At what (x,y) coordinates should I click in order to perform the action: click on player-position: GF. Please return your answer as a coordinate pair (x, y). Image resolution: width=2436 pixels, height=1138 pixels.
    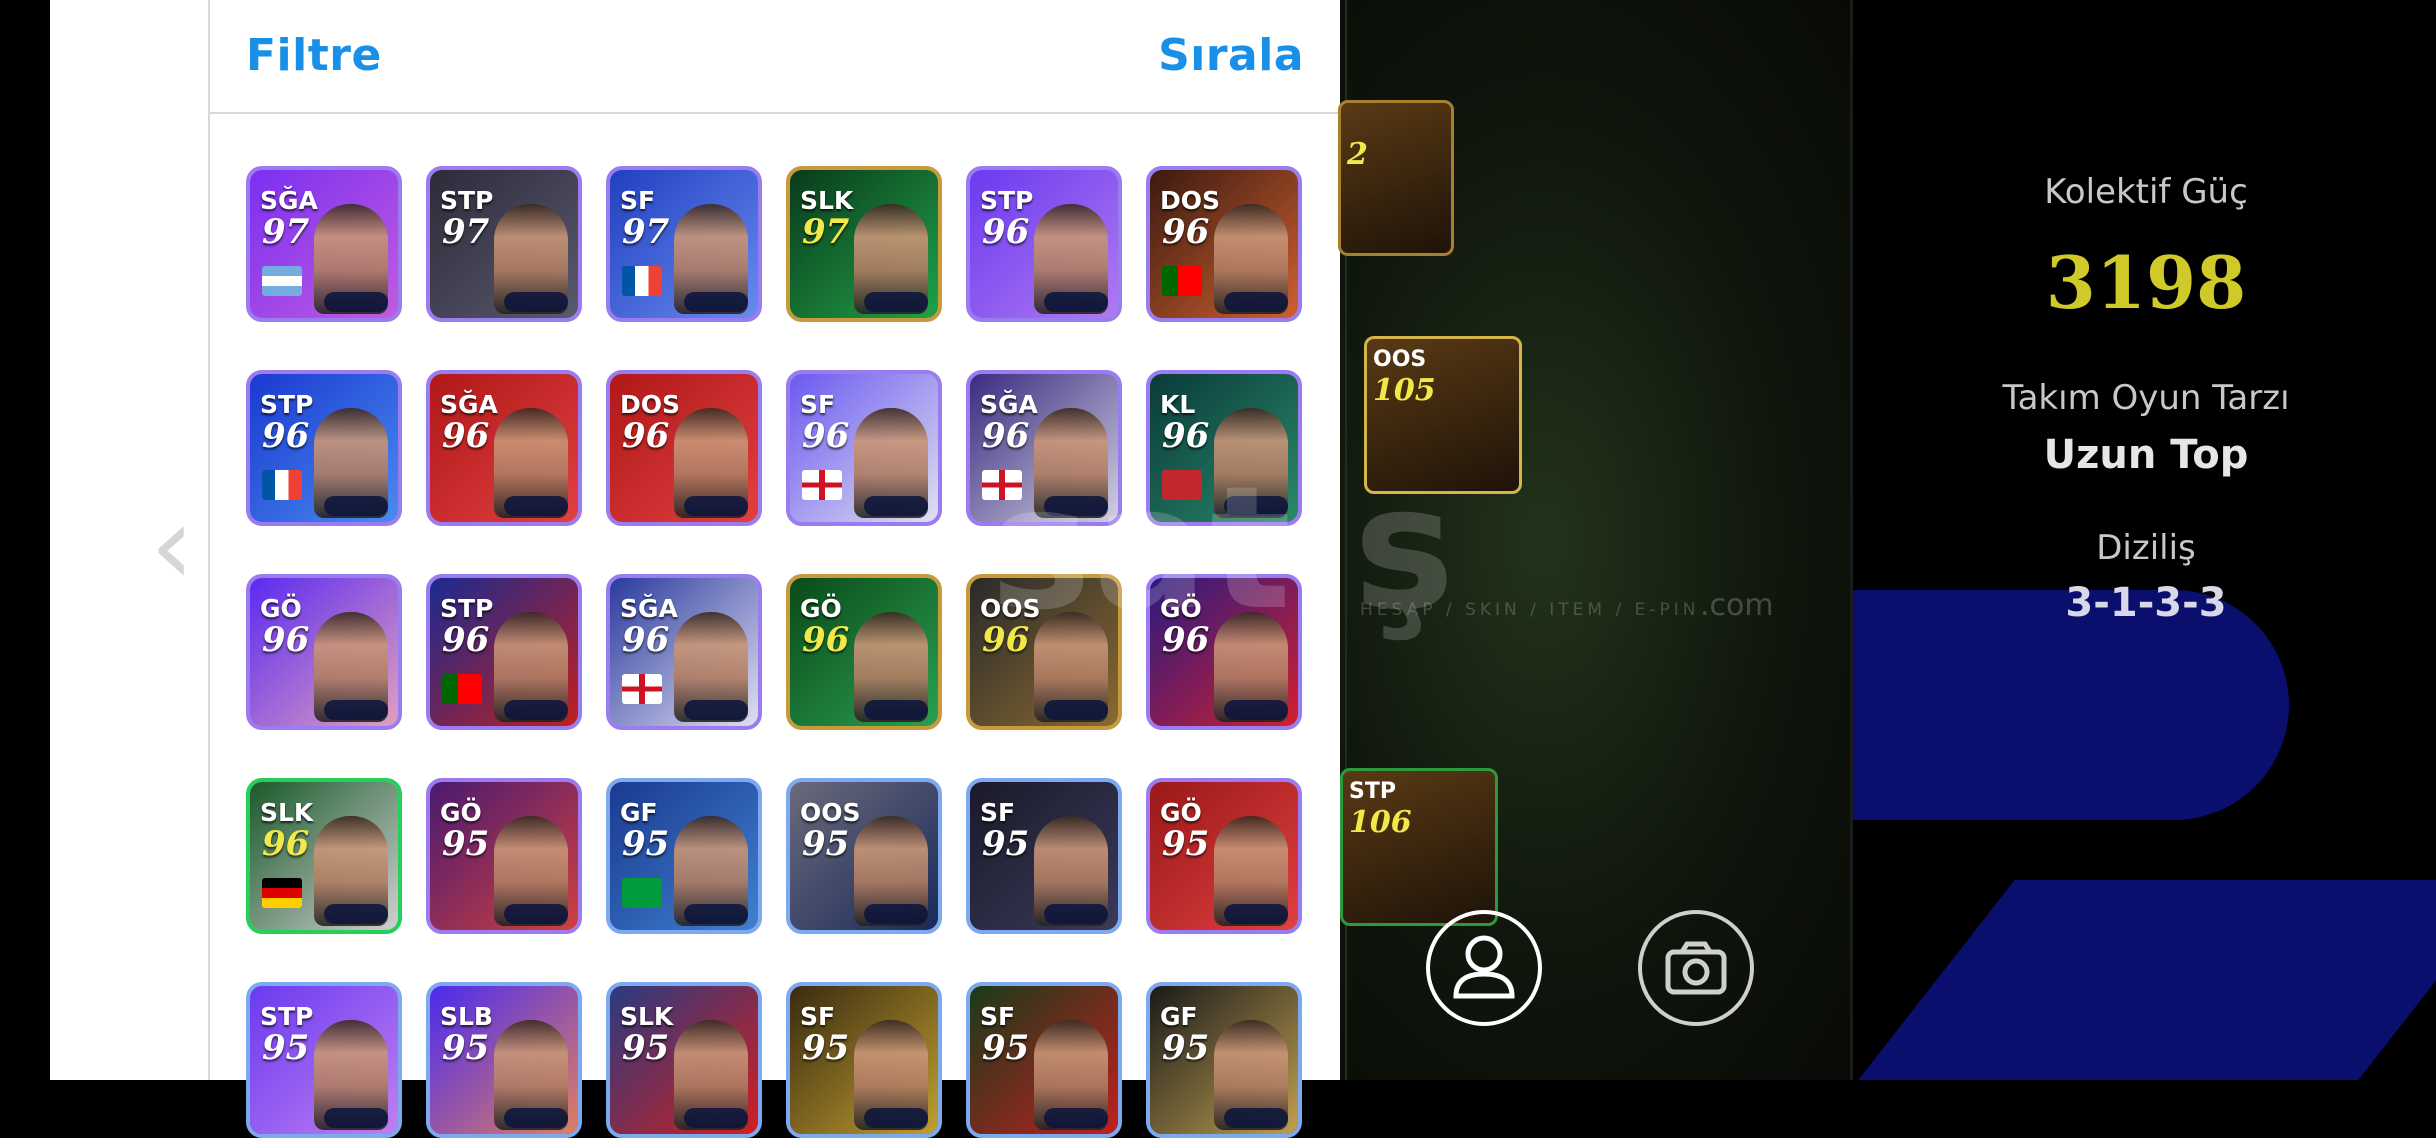
    Looking at the image, I should click on (1179, 1016).